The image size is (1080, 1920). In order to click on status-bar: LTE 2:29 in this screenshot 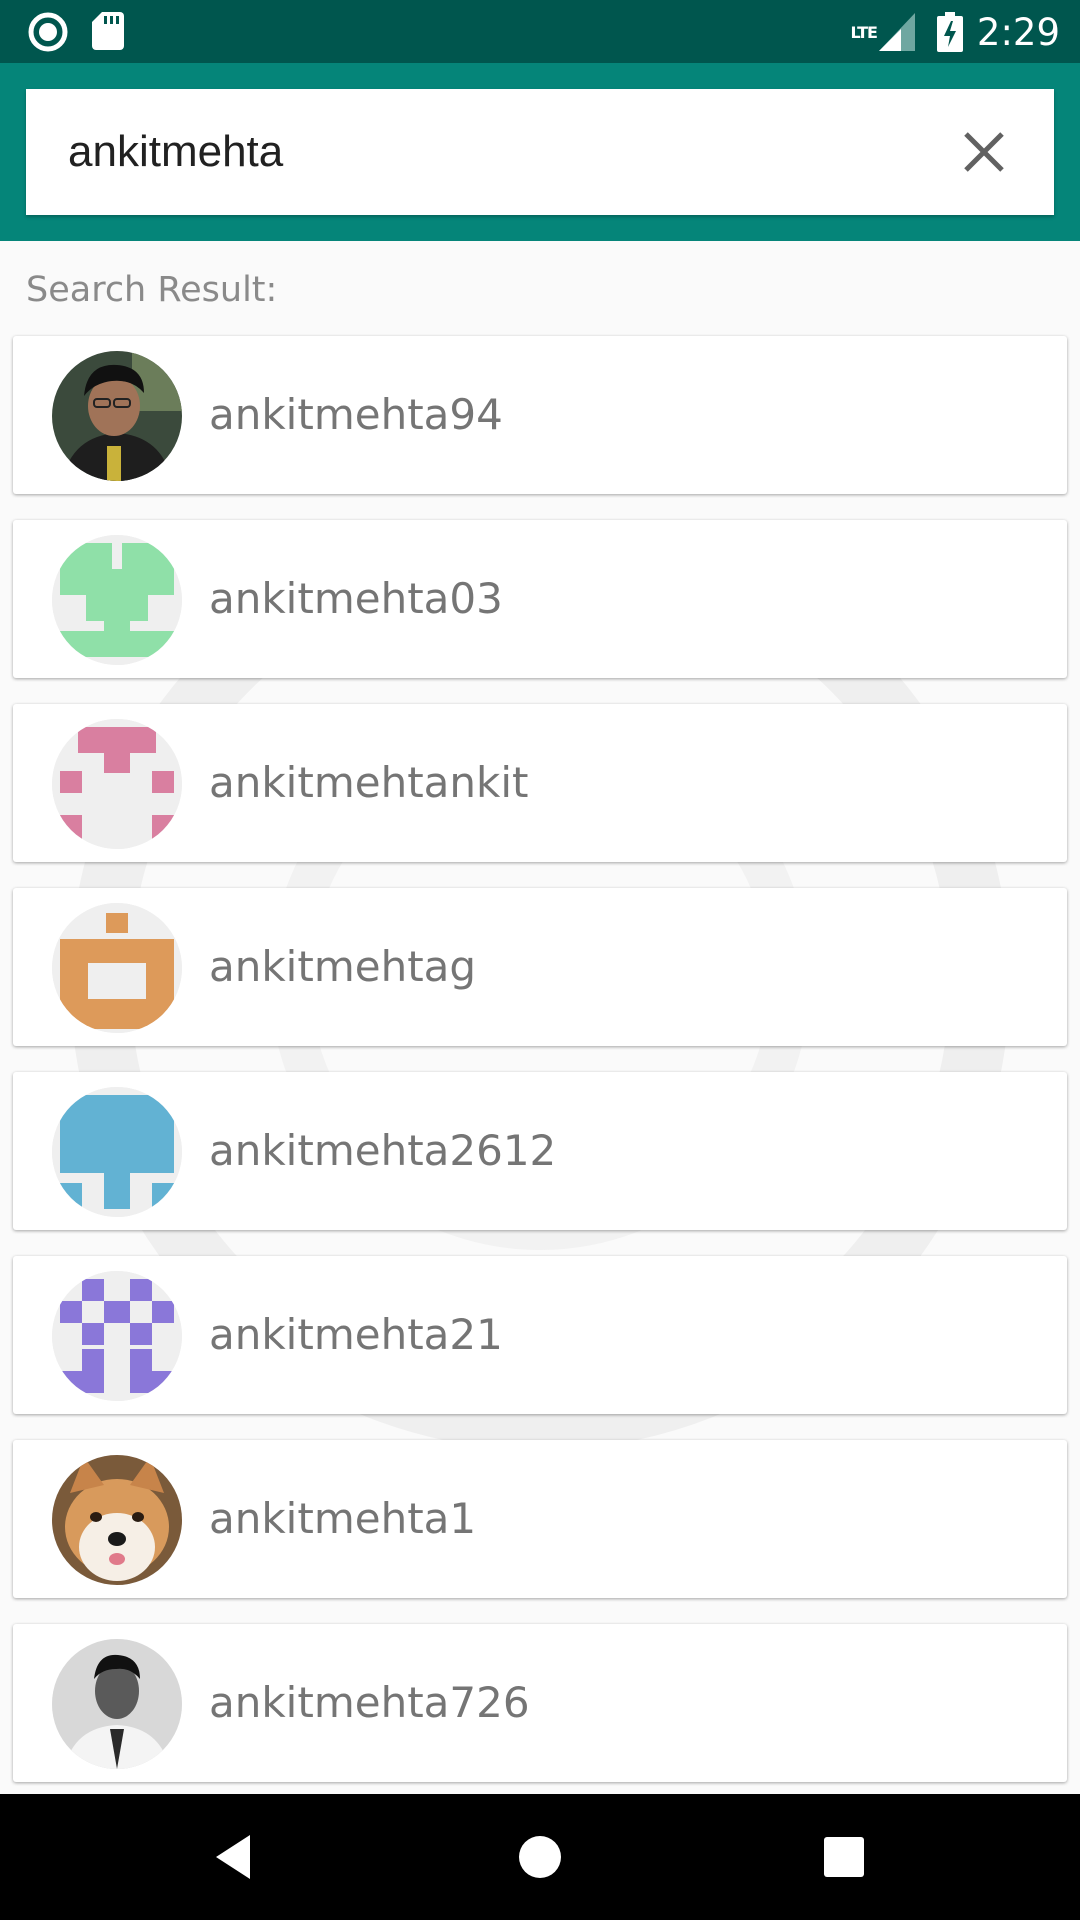, I will do `click(540, 31)`.